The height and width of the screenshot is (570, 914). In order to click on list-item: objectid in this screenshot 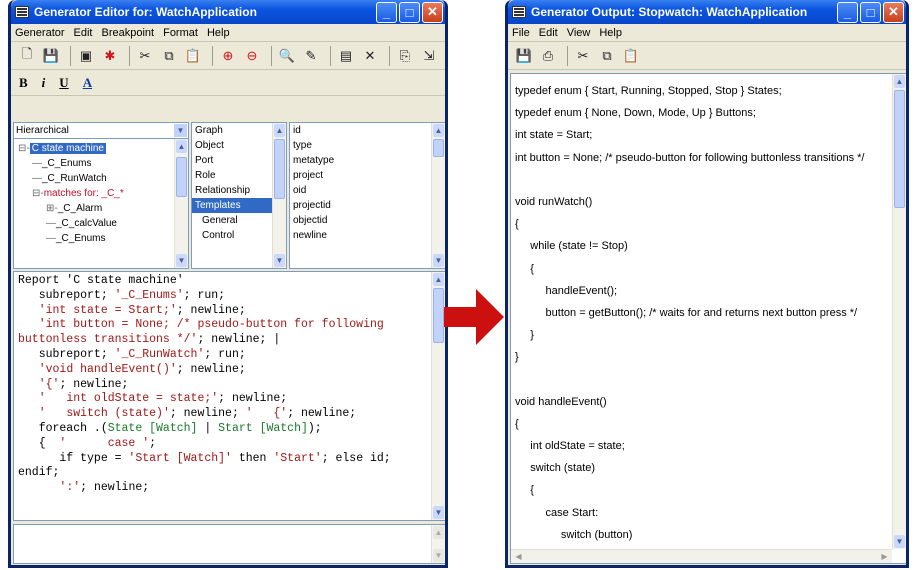, I will do `click(367, 220)`.